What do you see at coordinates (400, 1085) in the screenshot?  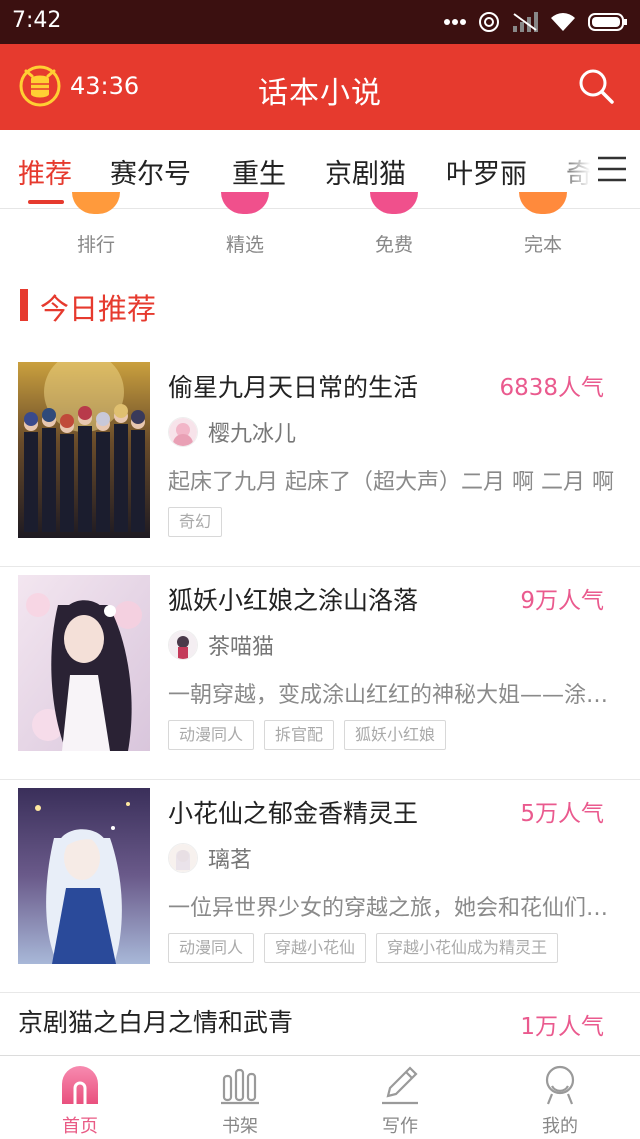 I see `pen-icon` at bounding box center [400, 1085].